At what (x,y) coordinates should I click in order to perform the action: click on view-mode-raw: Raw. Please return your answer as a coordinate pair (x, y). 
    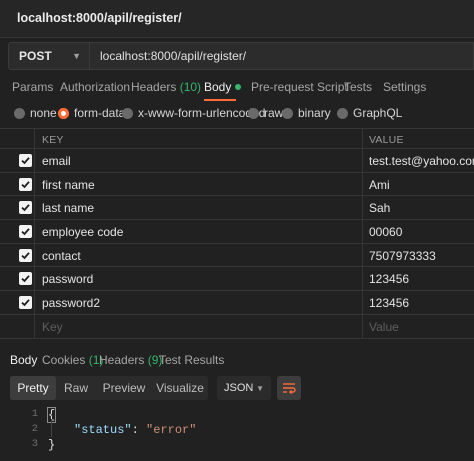
    Looking at the image, I should click on (76, 388).